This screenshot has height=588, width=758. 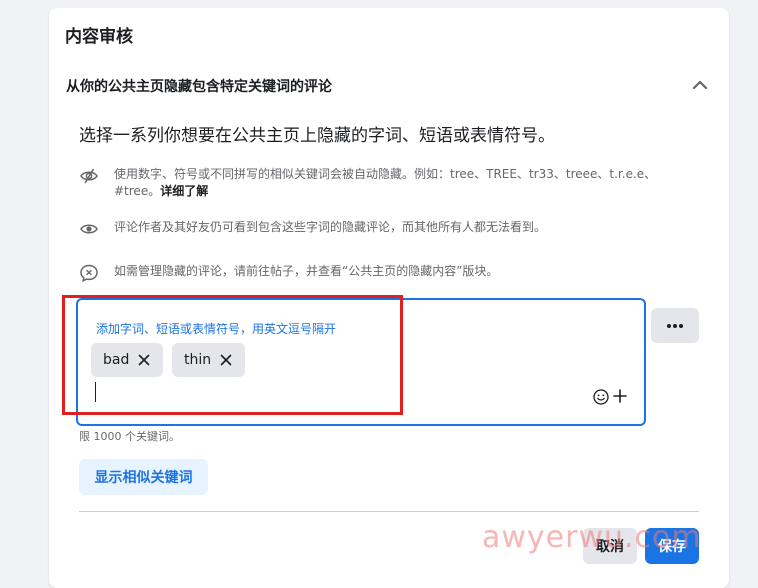 What do you see at coordinates (89, 273) in the screenshot?
I see `comment-x-icon` at bounding box center [89, 273].